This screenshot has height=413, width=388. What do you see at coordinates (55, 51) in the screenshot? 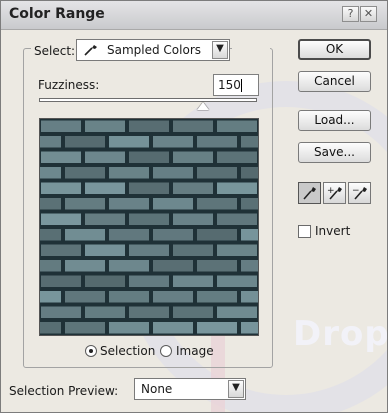
I see `select-label: Select:` at bounding box center [55, 51].